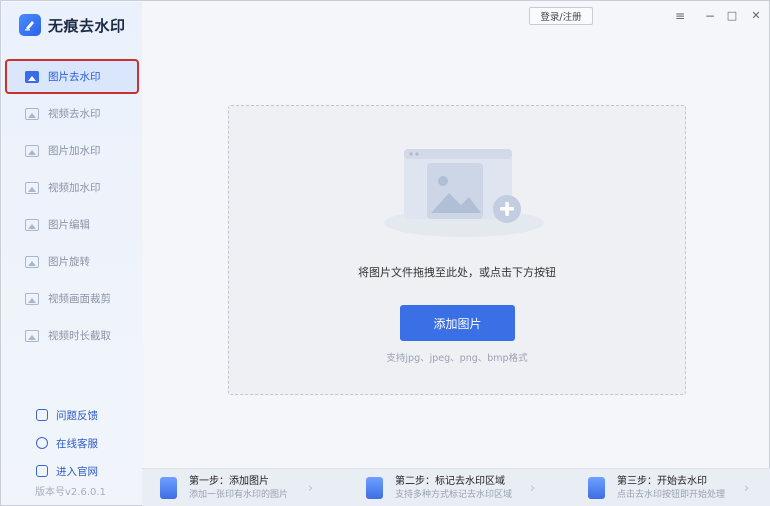  What do you see at coordinates (32, 76) in the screenshot?
I see `image-icon` at bounding box center [32, 76].